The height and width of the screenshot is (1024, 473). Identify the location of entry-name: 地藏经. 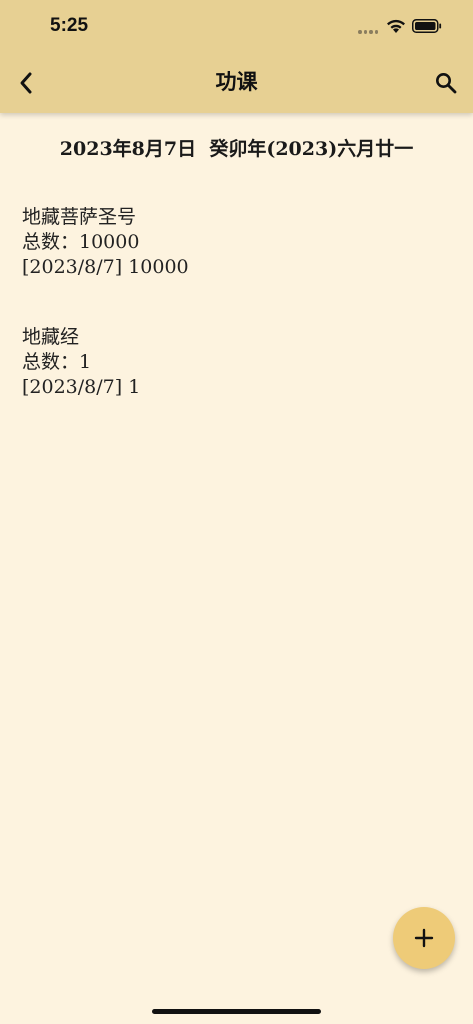
(51, 337).